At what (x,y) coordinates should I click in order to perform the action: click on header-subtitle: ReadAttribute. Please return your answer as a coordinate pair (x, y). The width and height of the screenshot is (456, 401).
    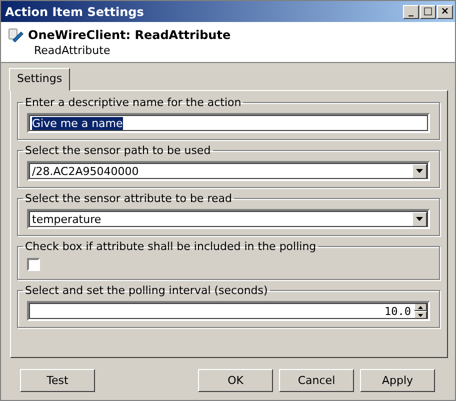
    Looking at the image, I should click on (73, 50).